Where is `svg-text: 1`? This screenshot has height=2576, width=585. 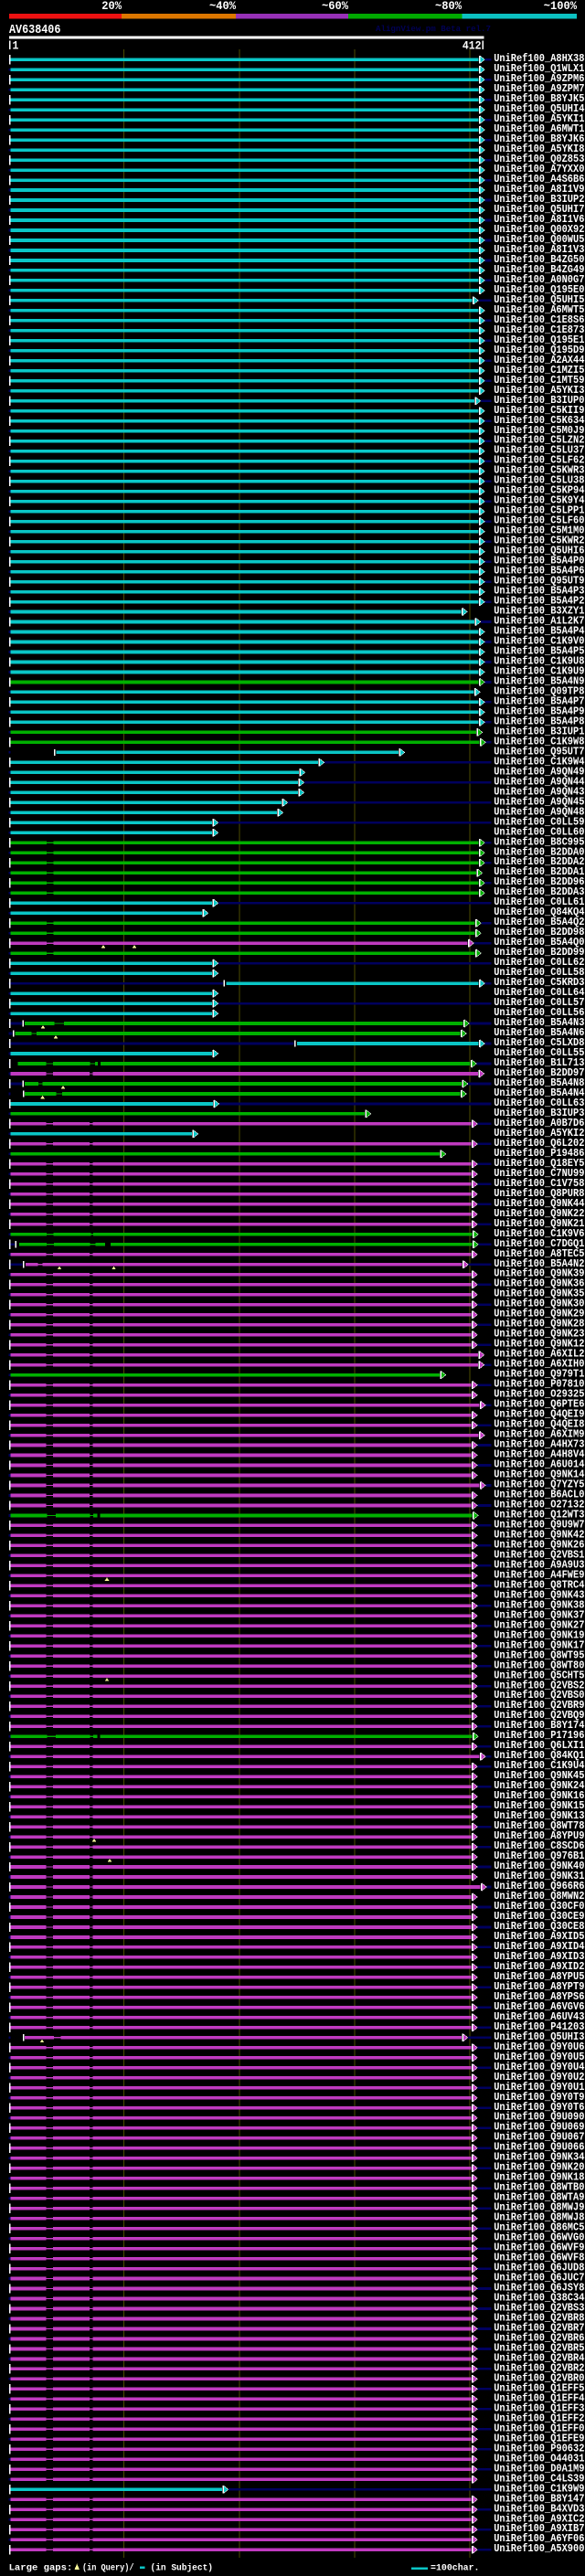 svg-text: 1 is located at coordinates (16, 46).